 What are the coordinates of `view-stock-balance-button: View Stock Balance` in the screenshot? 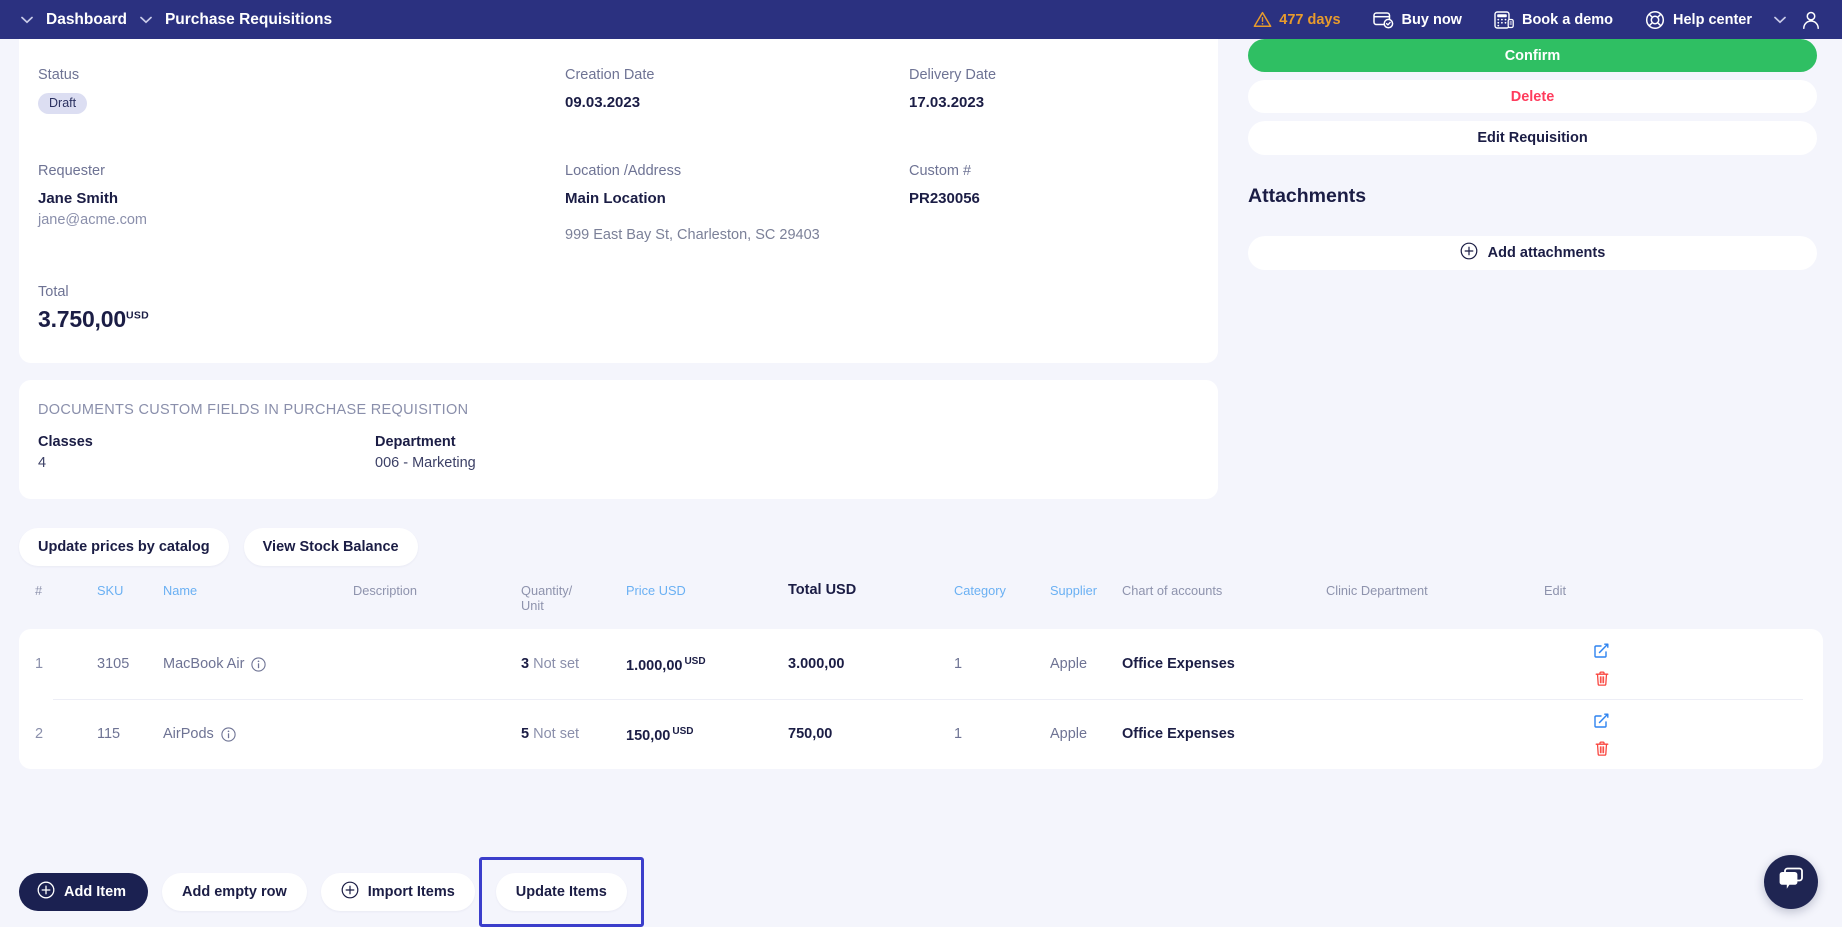 It's located at (330, 547).